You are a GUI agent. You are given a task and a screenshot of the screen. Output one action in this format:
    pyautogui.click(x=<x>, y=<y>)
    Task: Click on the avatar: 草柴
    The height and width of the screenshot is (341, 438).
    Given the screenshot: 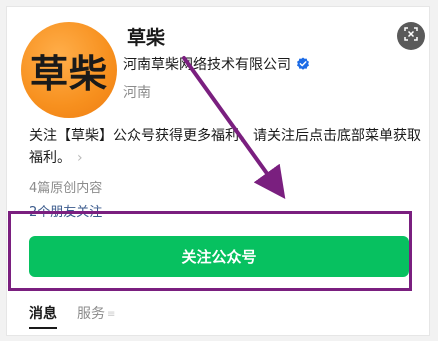 What is the action you would take?
    pyautogui.click(x=69, y=70)
    